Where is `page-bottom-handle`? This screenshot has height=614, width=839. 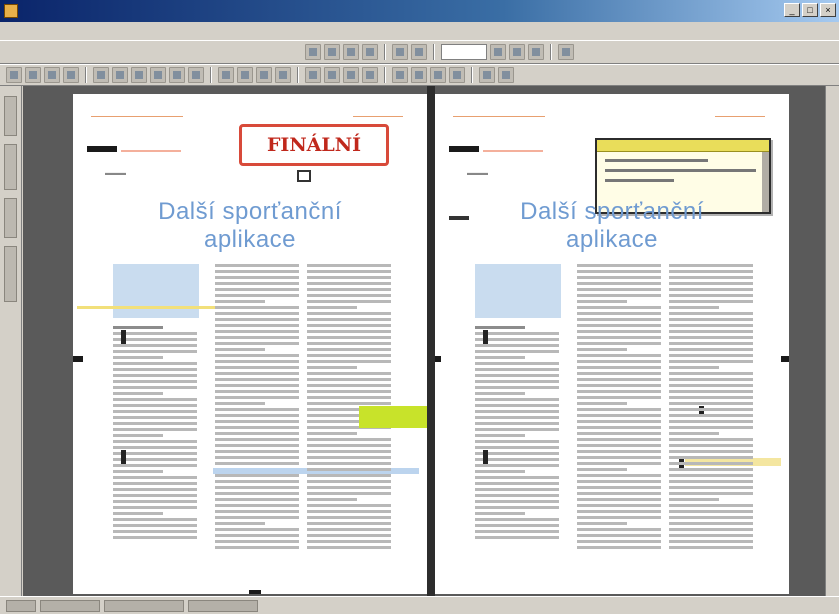 page-bottom-handle is located at coordinates (255, 592).